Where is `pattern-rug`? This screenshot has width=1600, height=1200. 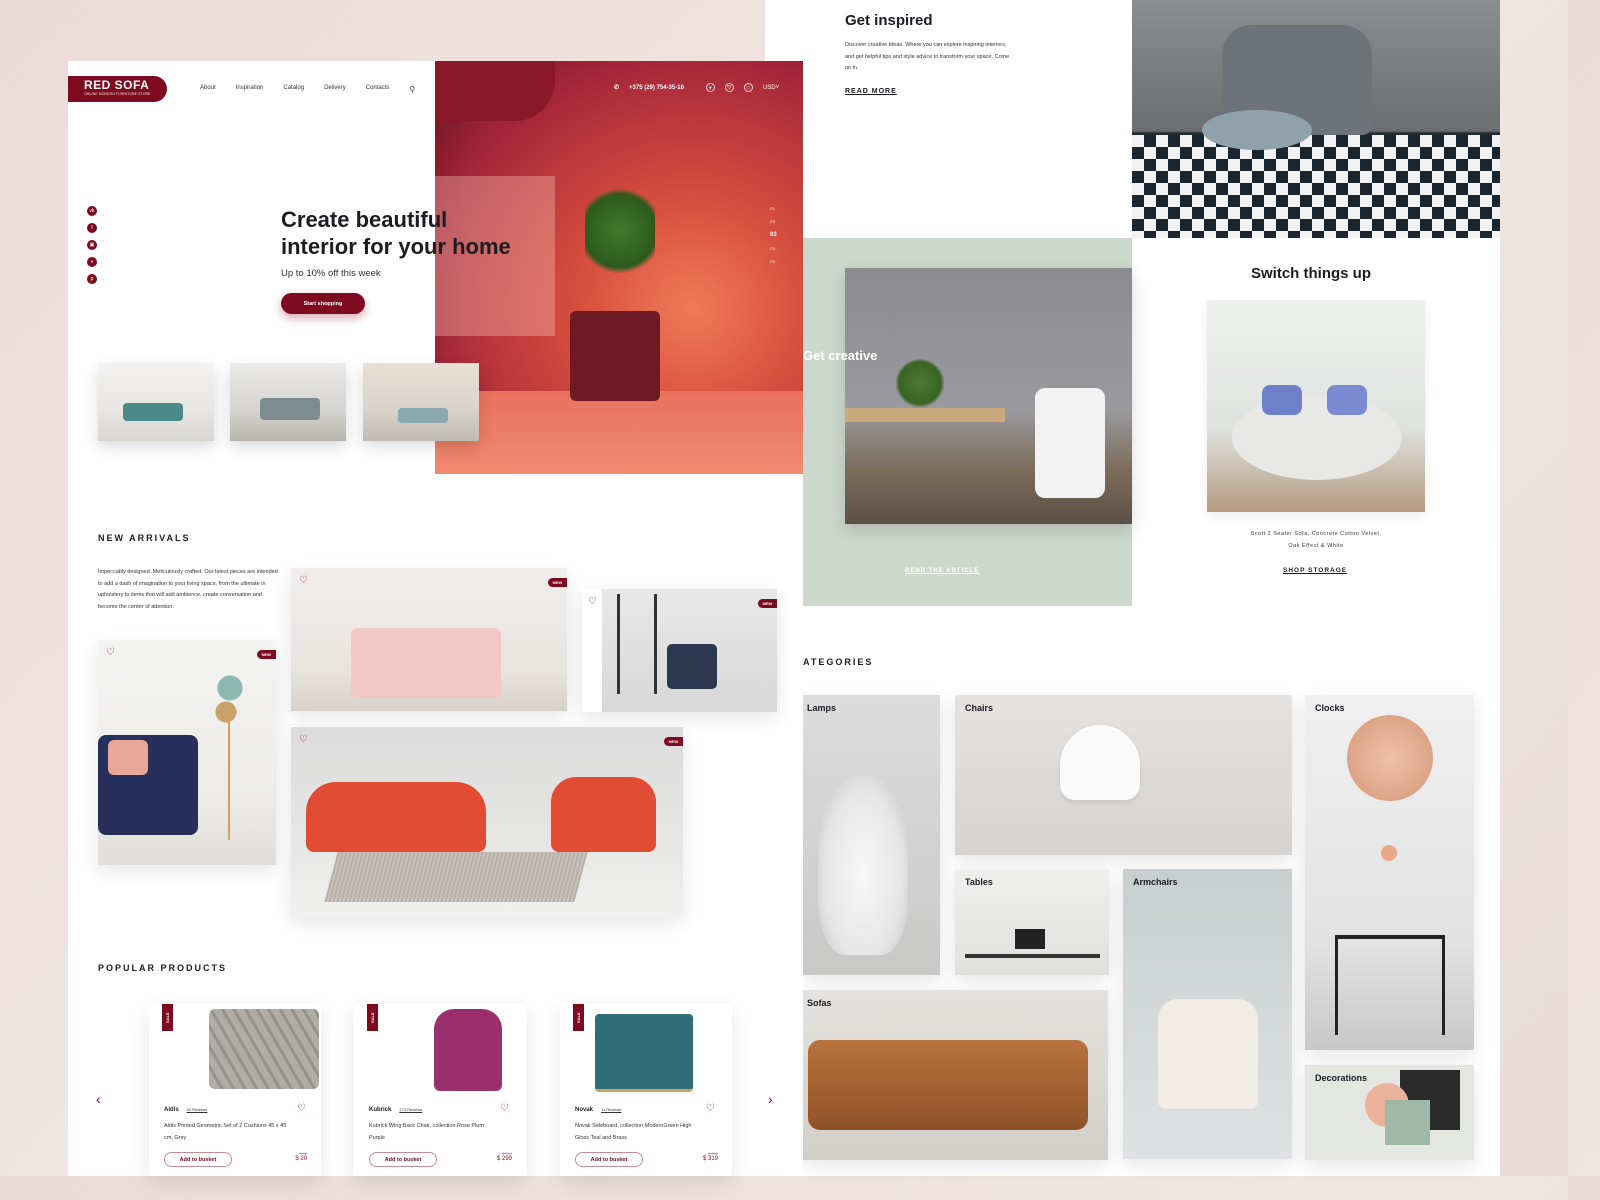
pattern-rug is located at coordinates (1316, 186).